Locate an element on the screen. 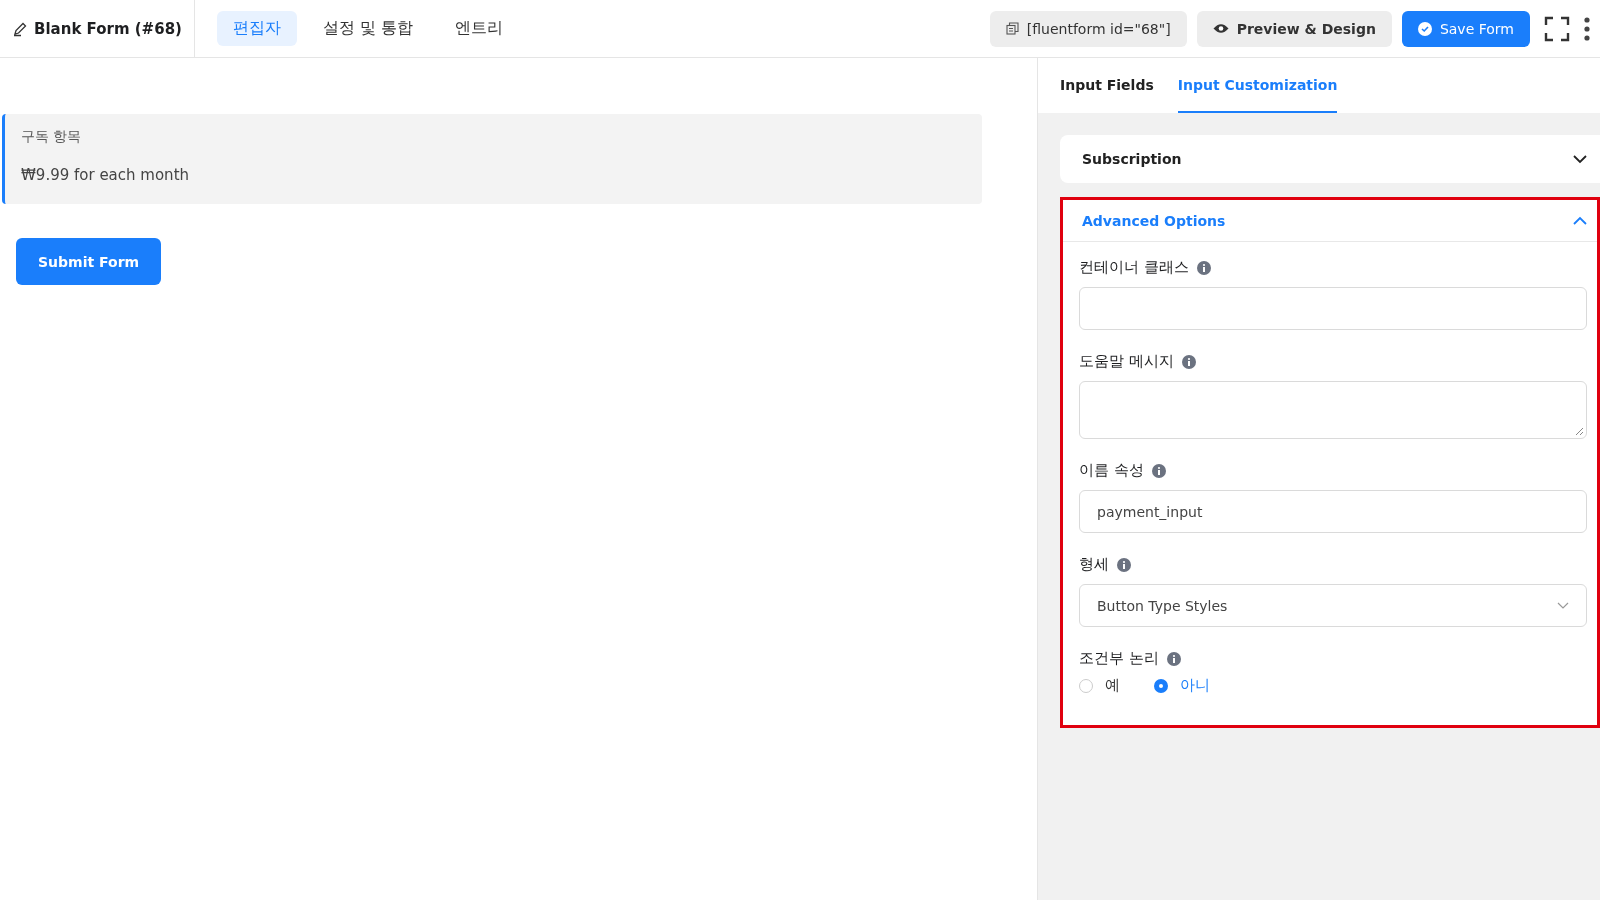 The height and width of the screenshot is (900, 1600). section-header: Subscription is located at coordinates (1330, 159).